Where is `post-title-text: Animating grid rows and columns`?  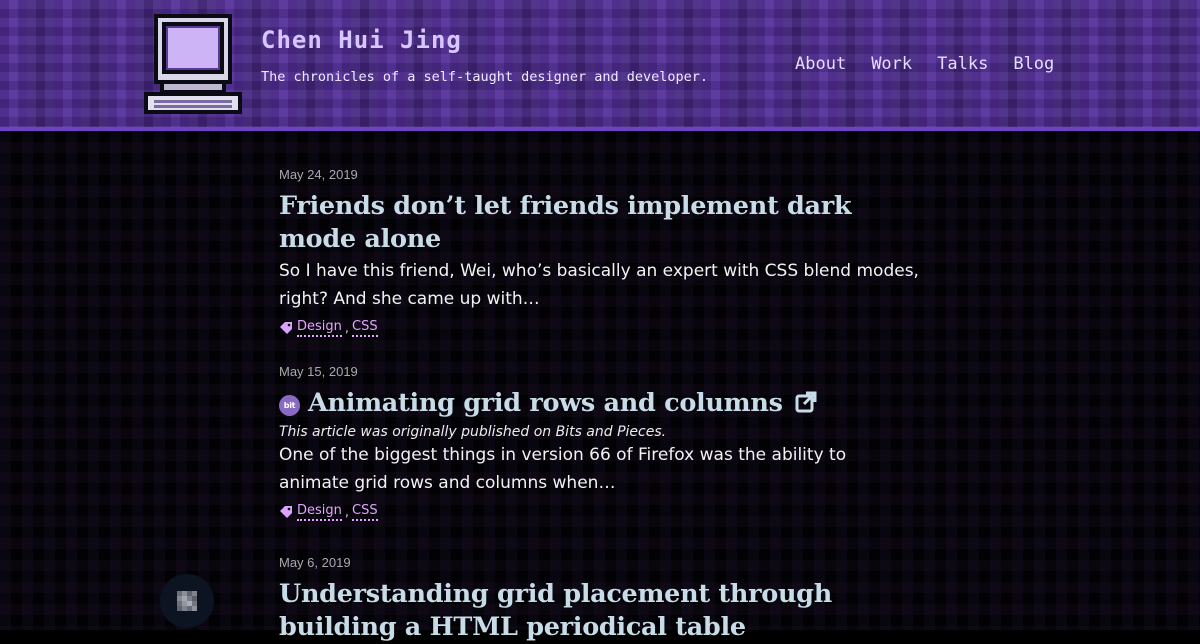
post-title-text: Animating grid rows and columns is located at coordinates (545, 403).